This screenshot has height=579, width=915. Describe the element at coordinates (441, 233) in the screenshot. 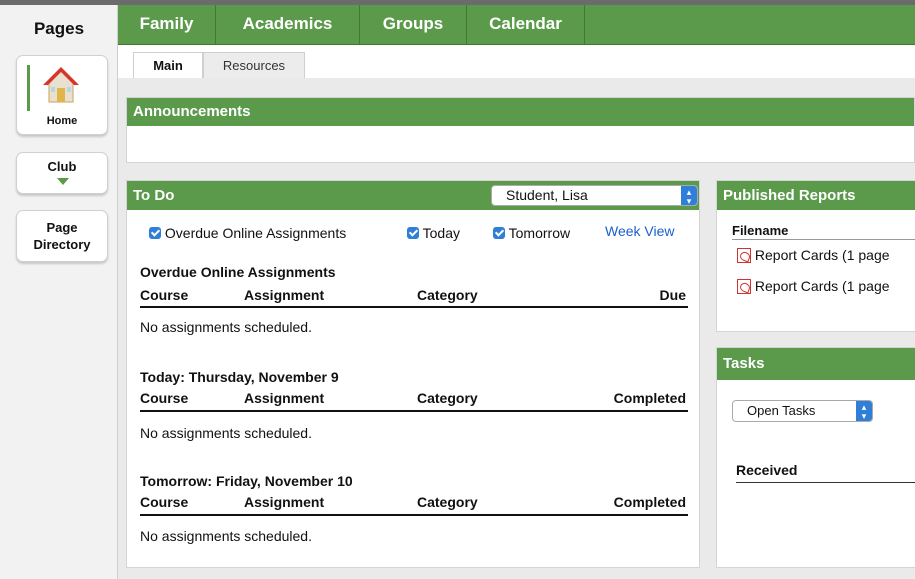

I see `filter-today-label: Today` at that location.